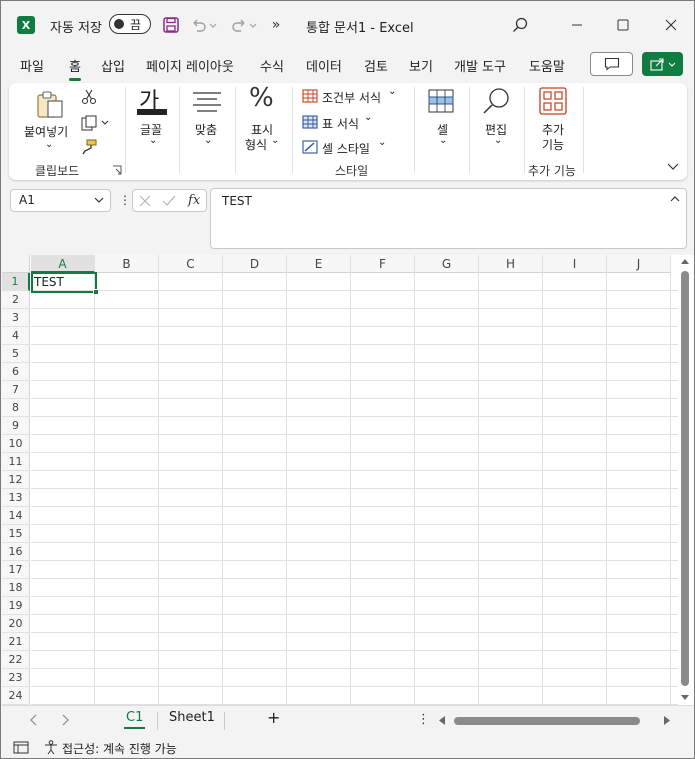  I want to click on column-header-g: G, so click(447, 264).